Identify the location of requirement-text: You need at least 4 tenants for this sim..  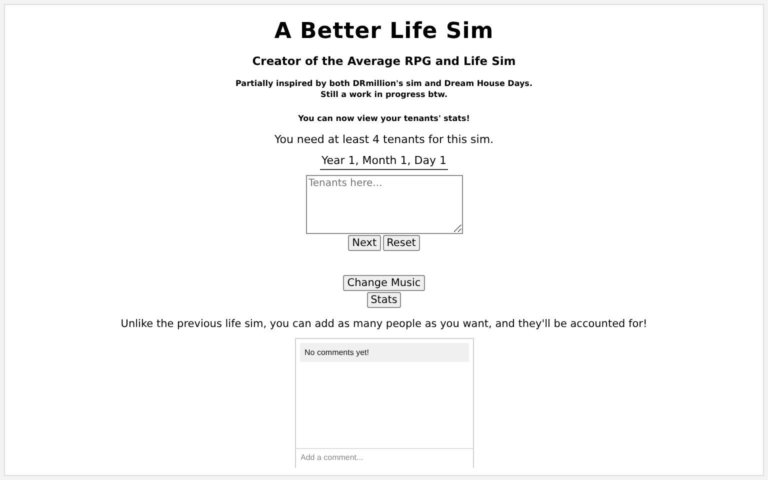
(384, 139).